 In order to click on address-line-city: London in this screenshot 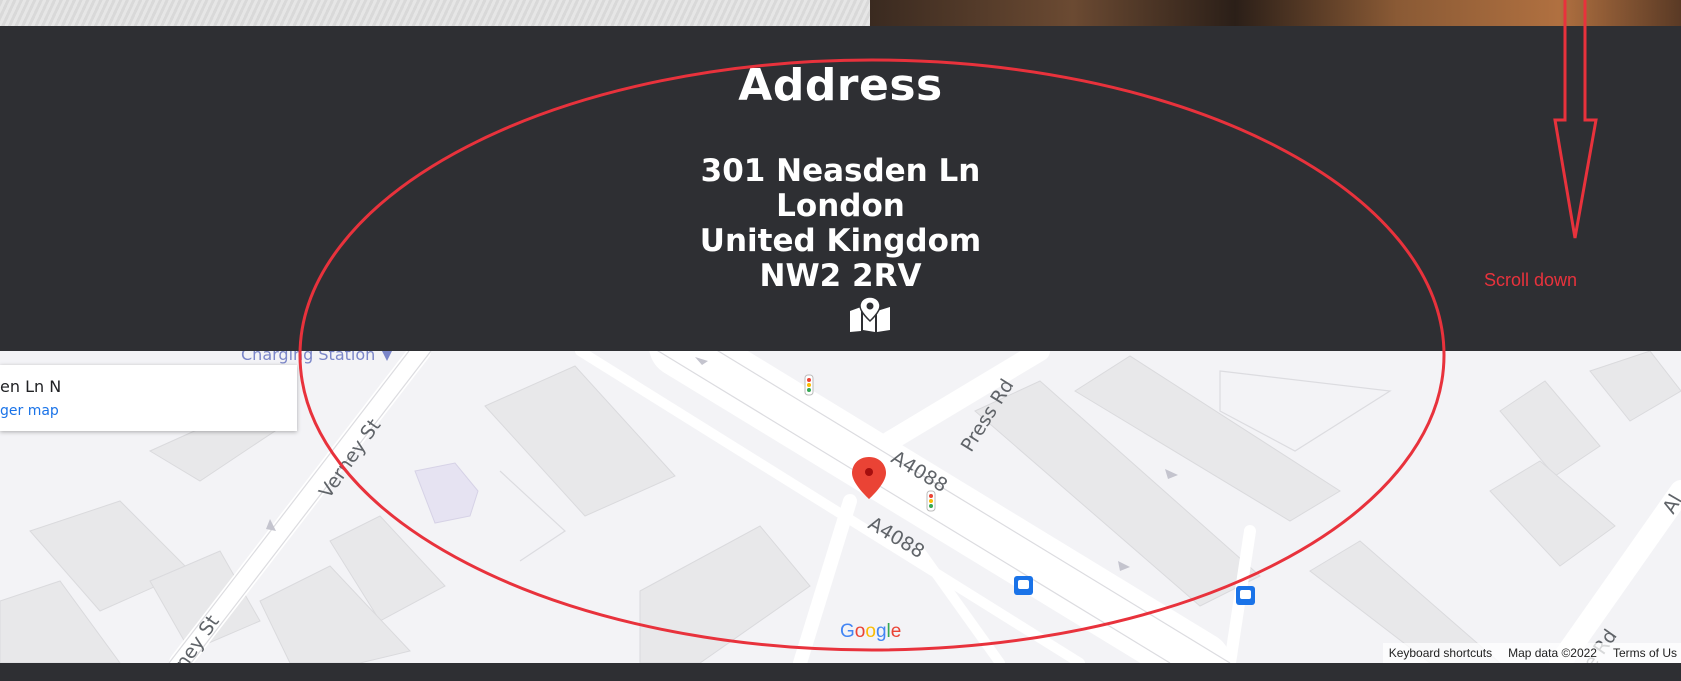, I will do `click(840, 206)`.